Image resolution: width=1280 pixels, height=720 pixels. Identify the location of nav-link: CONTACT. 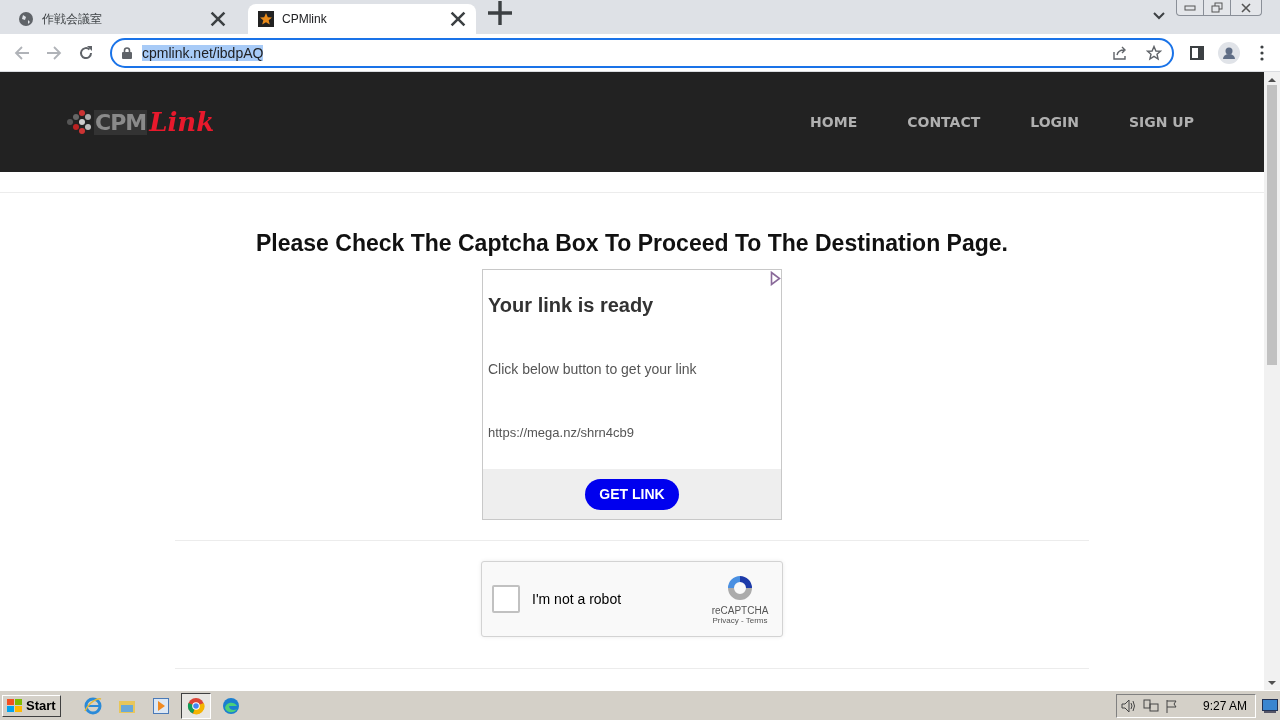
(944, 122).